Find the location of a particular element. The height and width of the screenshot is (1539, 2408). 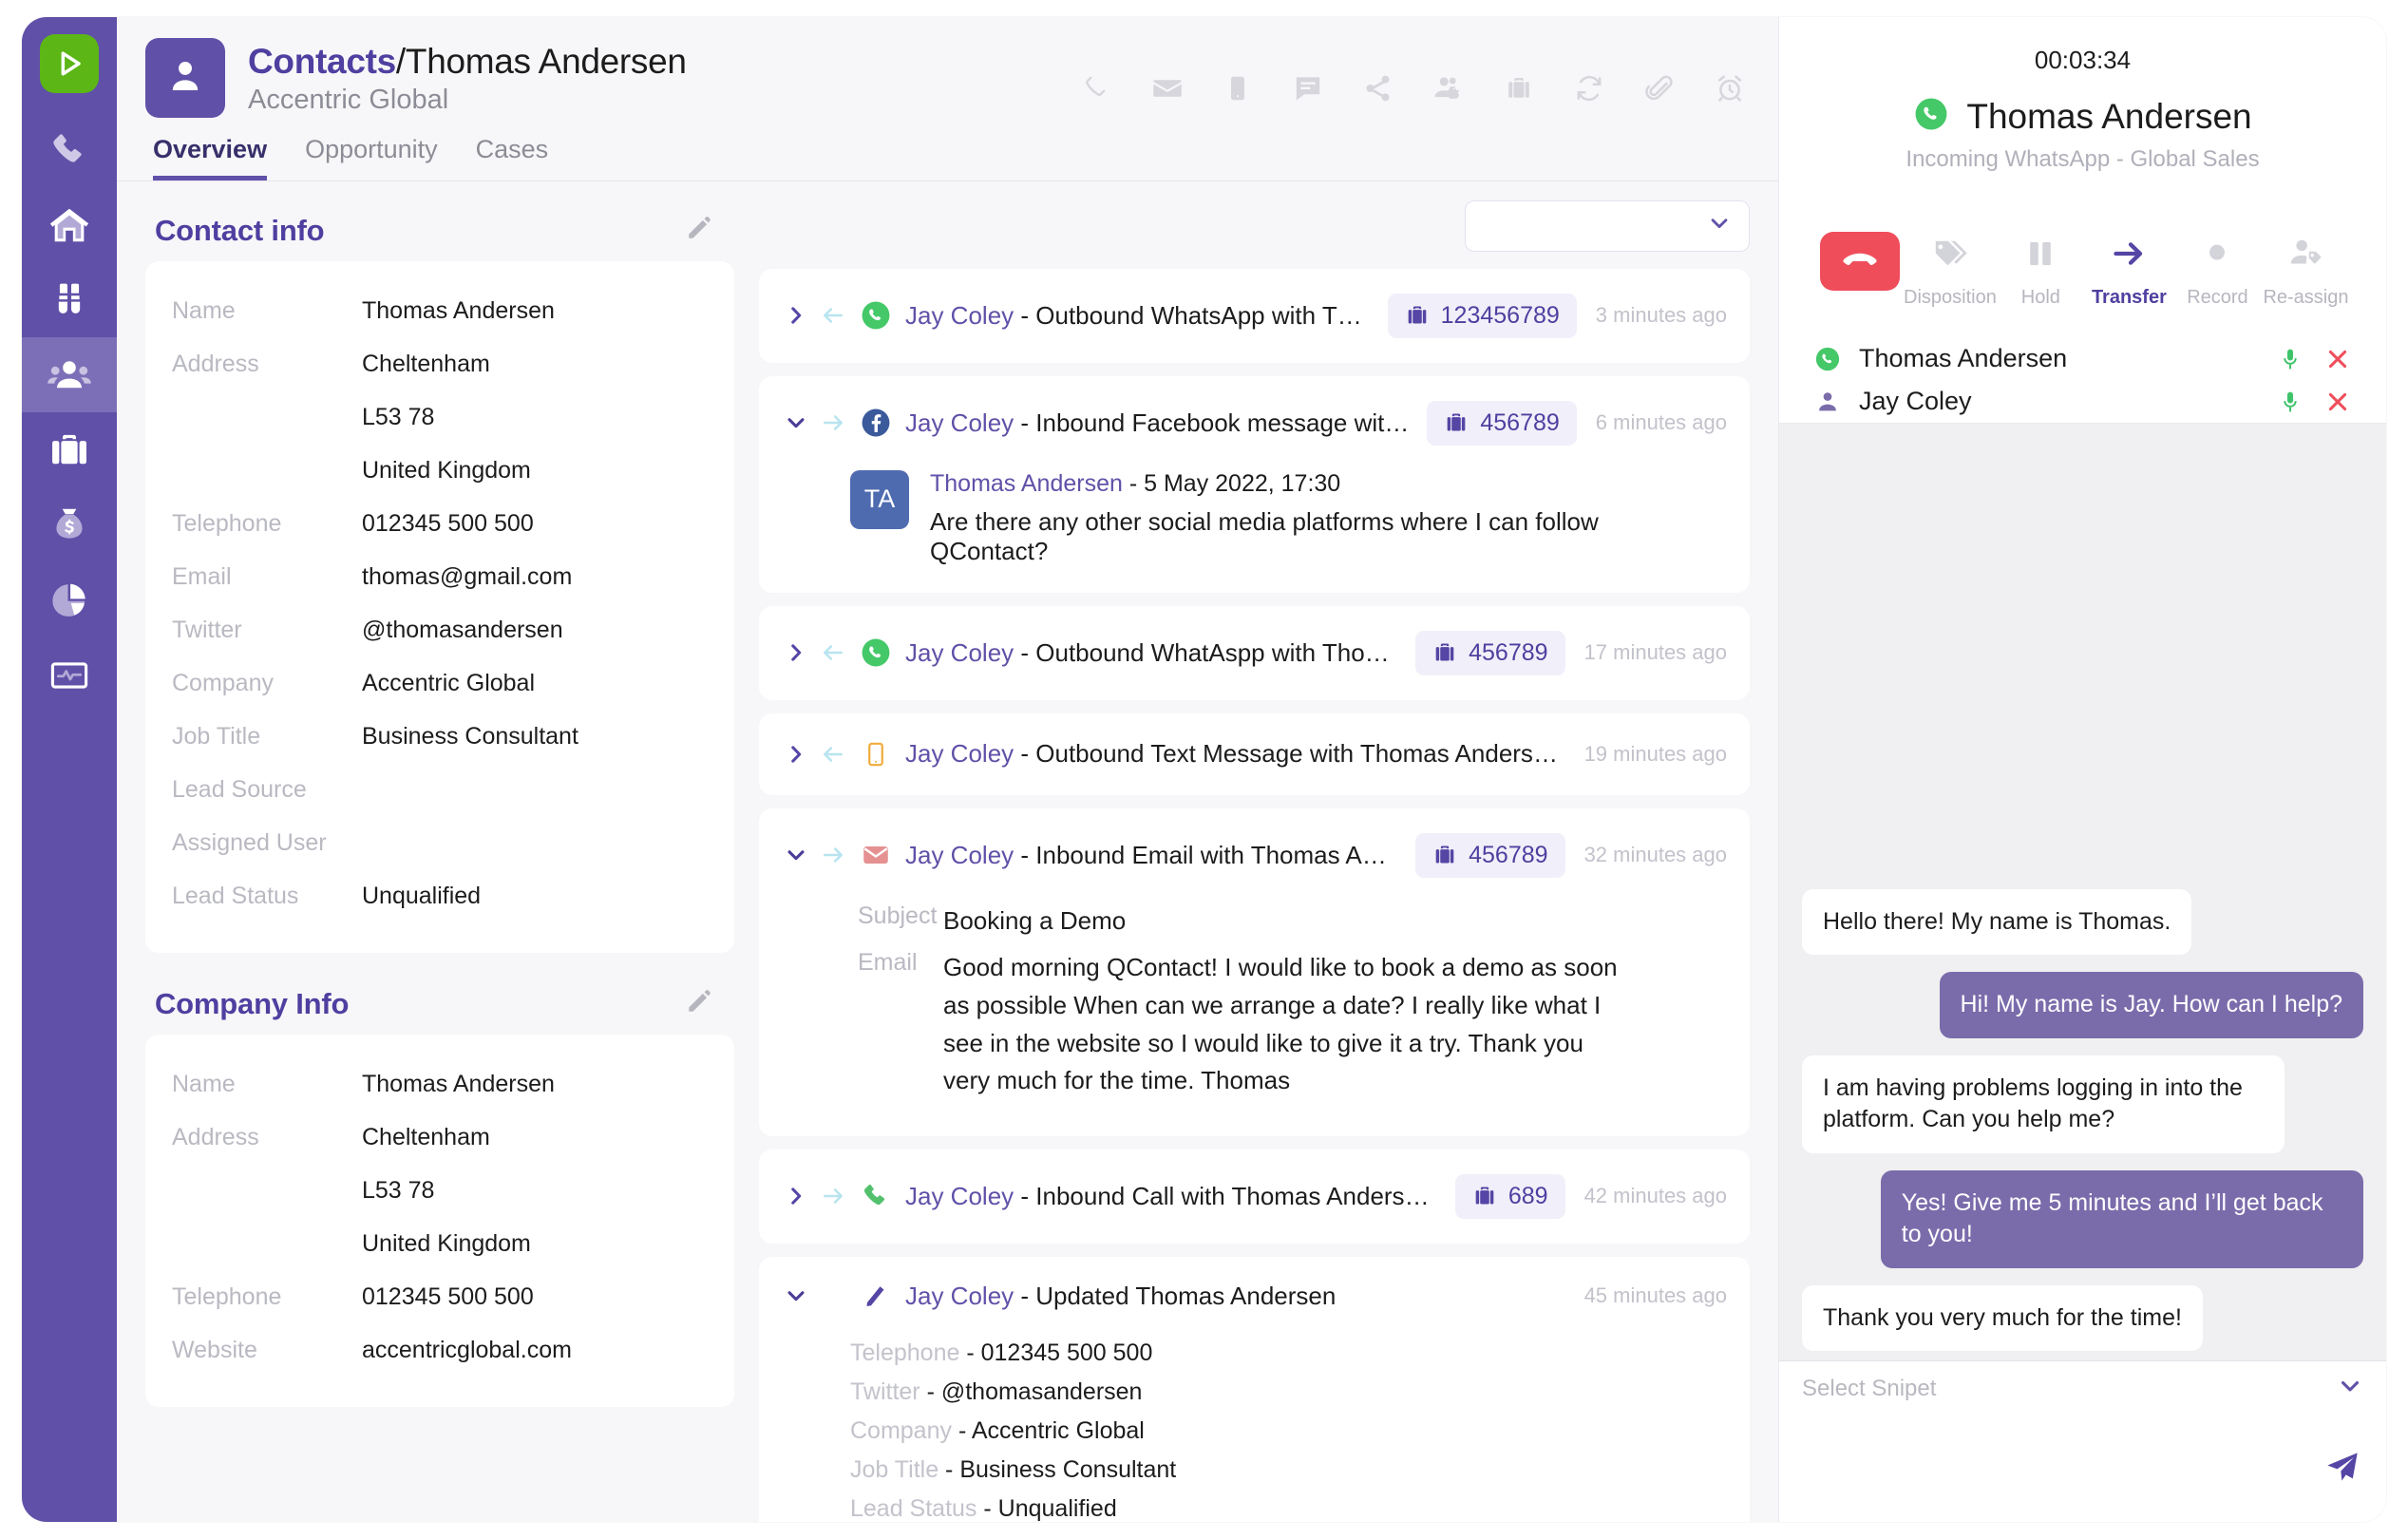

envelope-icon is located at coordinates (1167, 88).